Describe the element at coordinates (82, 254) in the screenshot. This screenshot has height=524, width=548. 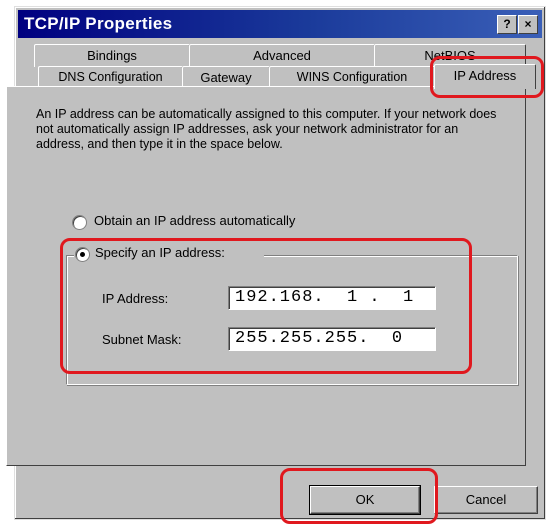
I see `specify-ip-radio-button` at that location.